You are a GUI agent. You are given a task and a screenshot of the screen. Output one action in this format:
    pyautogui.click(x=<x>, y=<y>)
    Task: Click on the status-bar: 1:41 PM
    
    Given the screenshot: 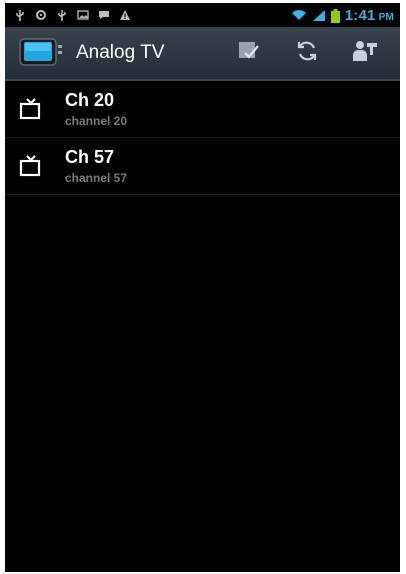 What is the action you would take?
    pyautogui.click(x=202, y=15)
    